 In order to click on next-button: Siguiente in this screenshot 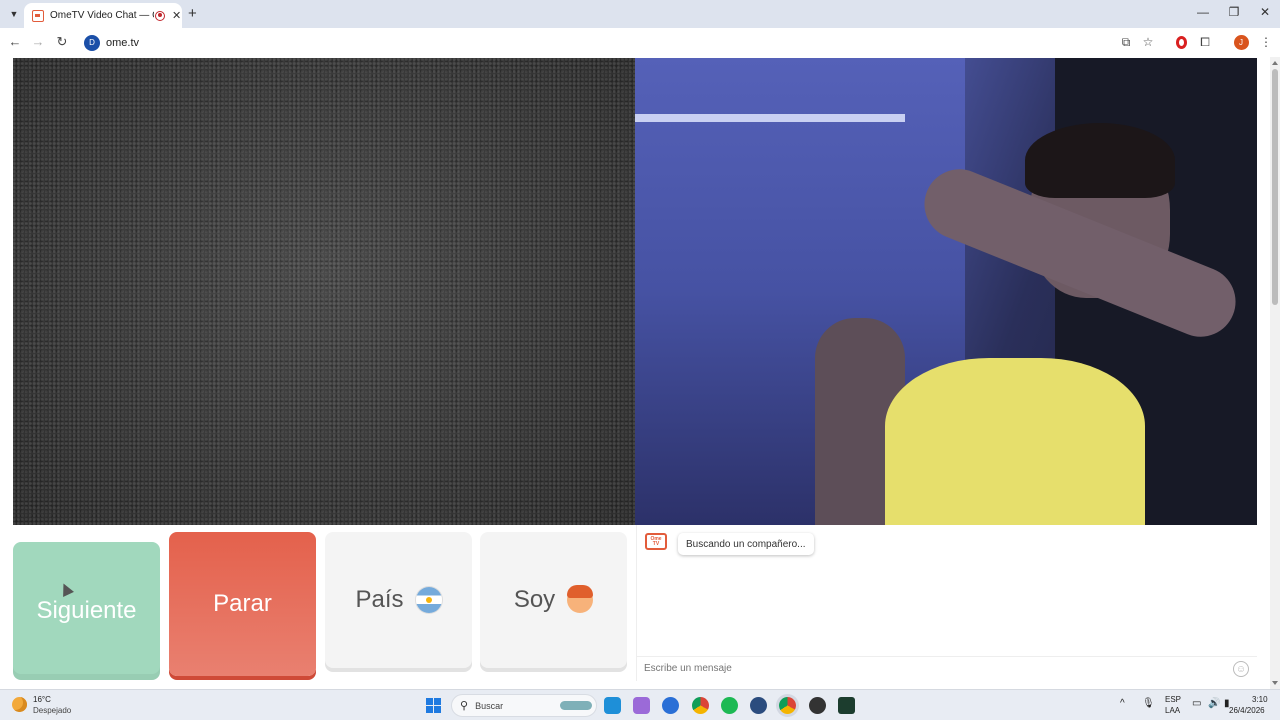, I will do `click(86, 611)`.